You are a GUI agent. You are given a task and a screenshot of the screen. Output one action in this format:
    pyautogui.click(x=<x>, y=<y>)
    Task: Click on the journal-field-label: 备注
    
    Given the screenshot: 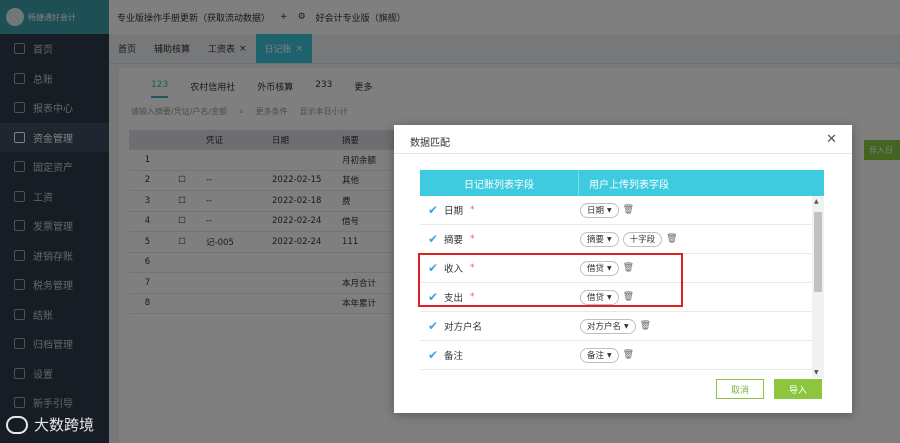 What is the action you would take?
    pyautogui.click(x=454, y=356)
    